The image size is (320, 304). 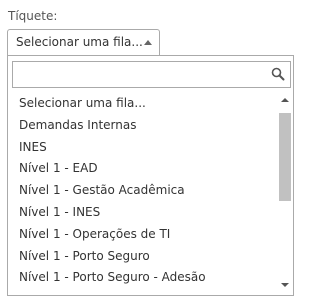 I want to click on scrollbar, so click(x=285, y=193).